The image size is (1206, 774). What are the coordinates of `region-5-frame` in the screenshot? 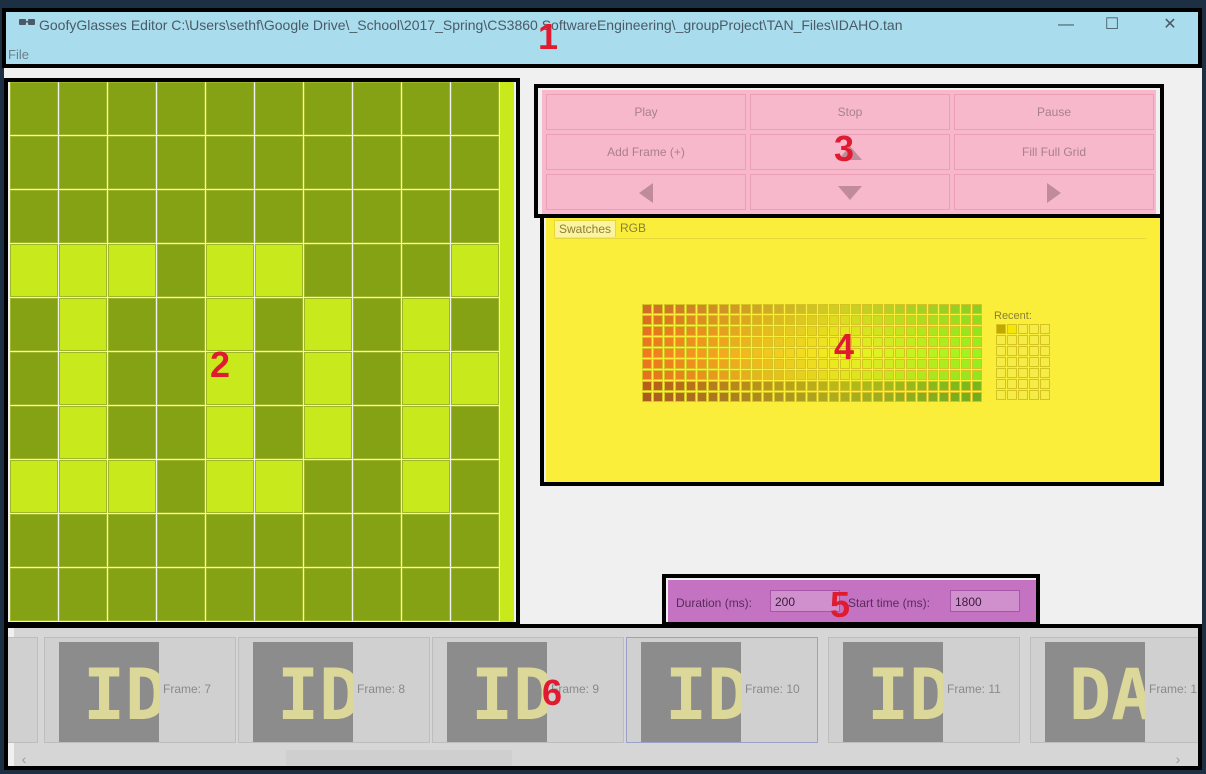 It's located at (851, 600).